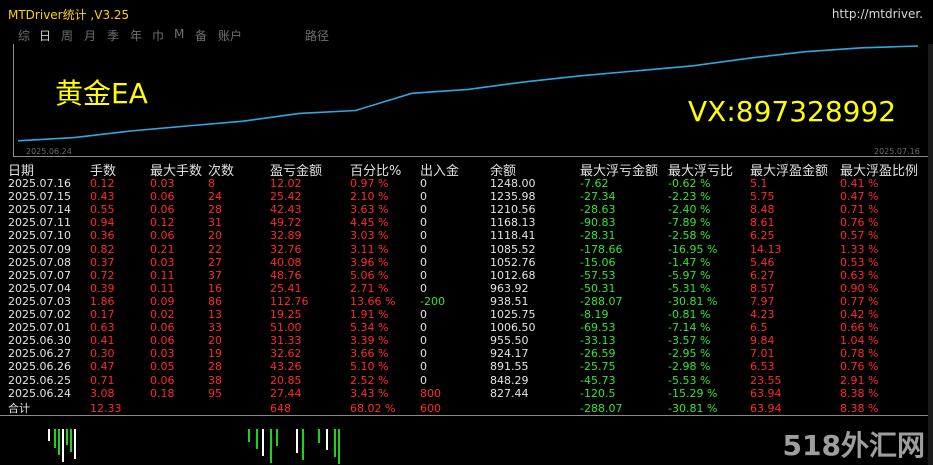 The width and height of the screenshot is (933, 465). I want to click on table-cell: 5.1, so click(759, 183).